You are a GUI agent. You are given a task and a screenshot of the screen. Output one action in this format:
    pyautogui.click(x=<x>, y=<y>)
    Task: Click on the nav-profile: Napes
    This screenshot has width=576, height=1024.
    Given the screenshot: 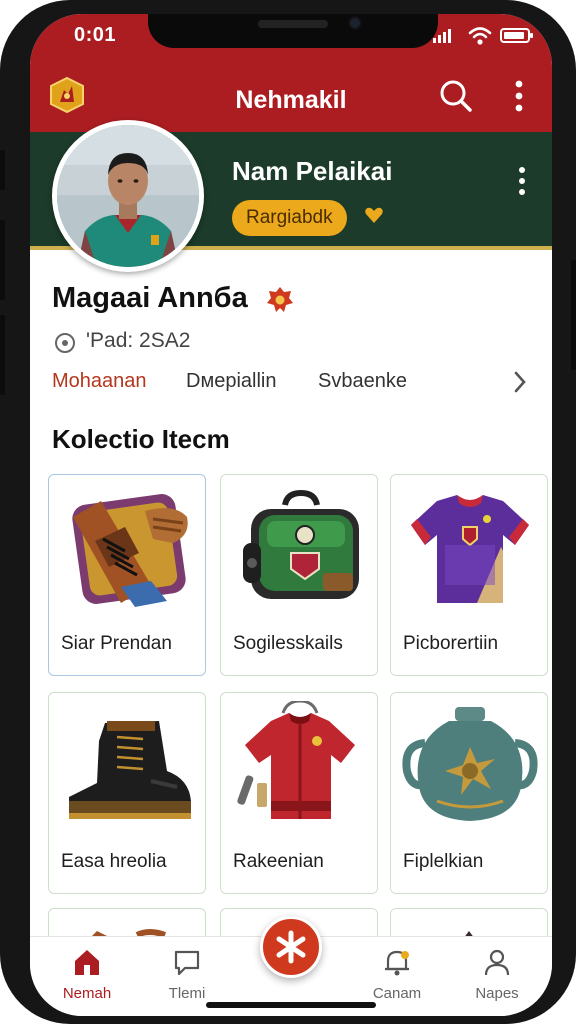 What is the action you would take?
    pyautogui.click(x=497, y=975)
    